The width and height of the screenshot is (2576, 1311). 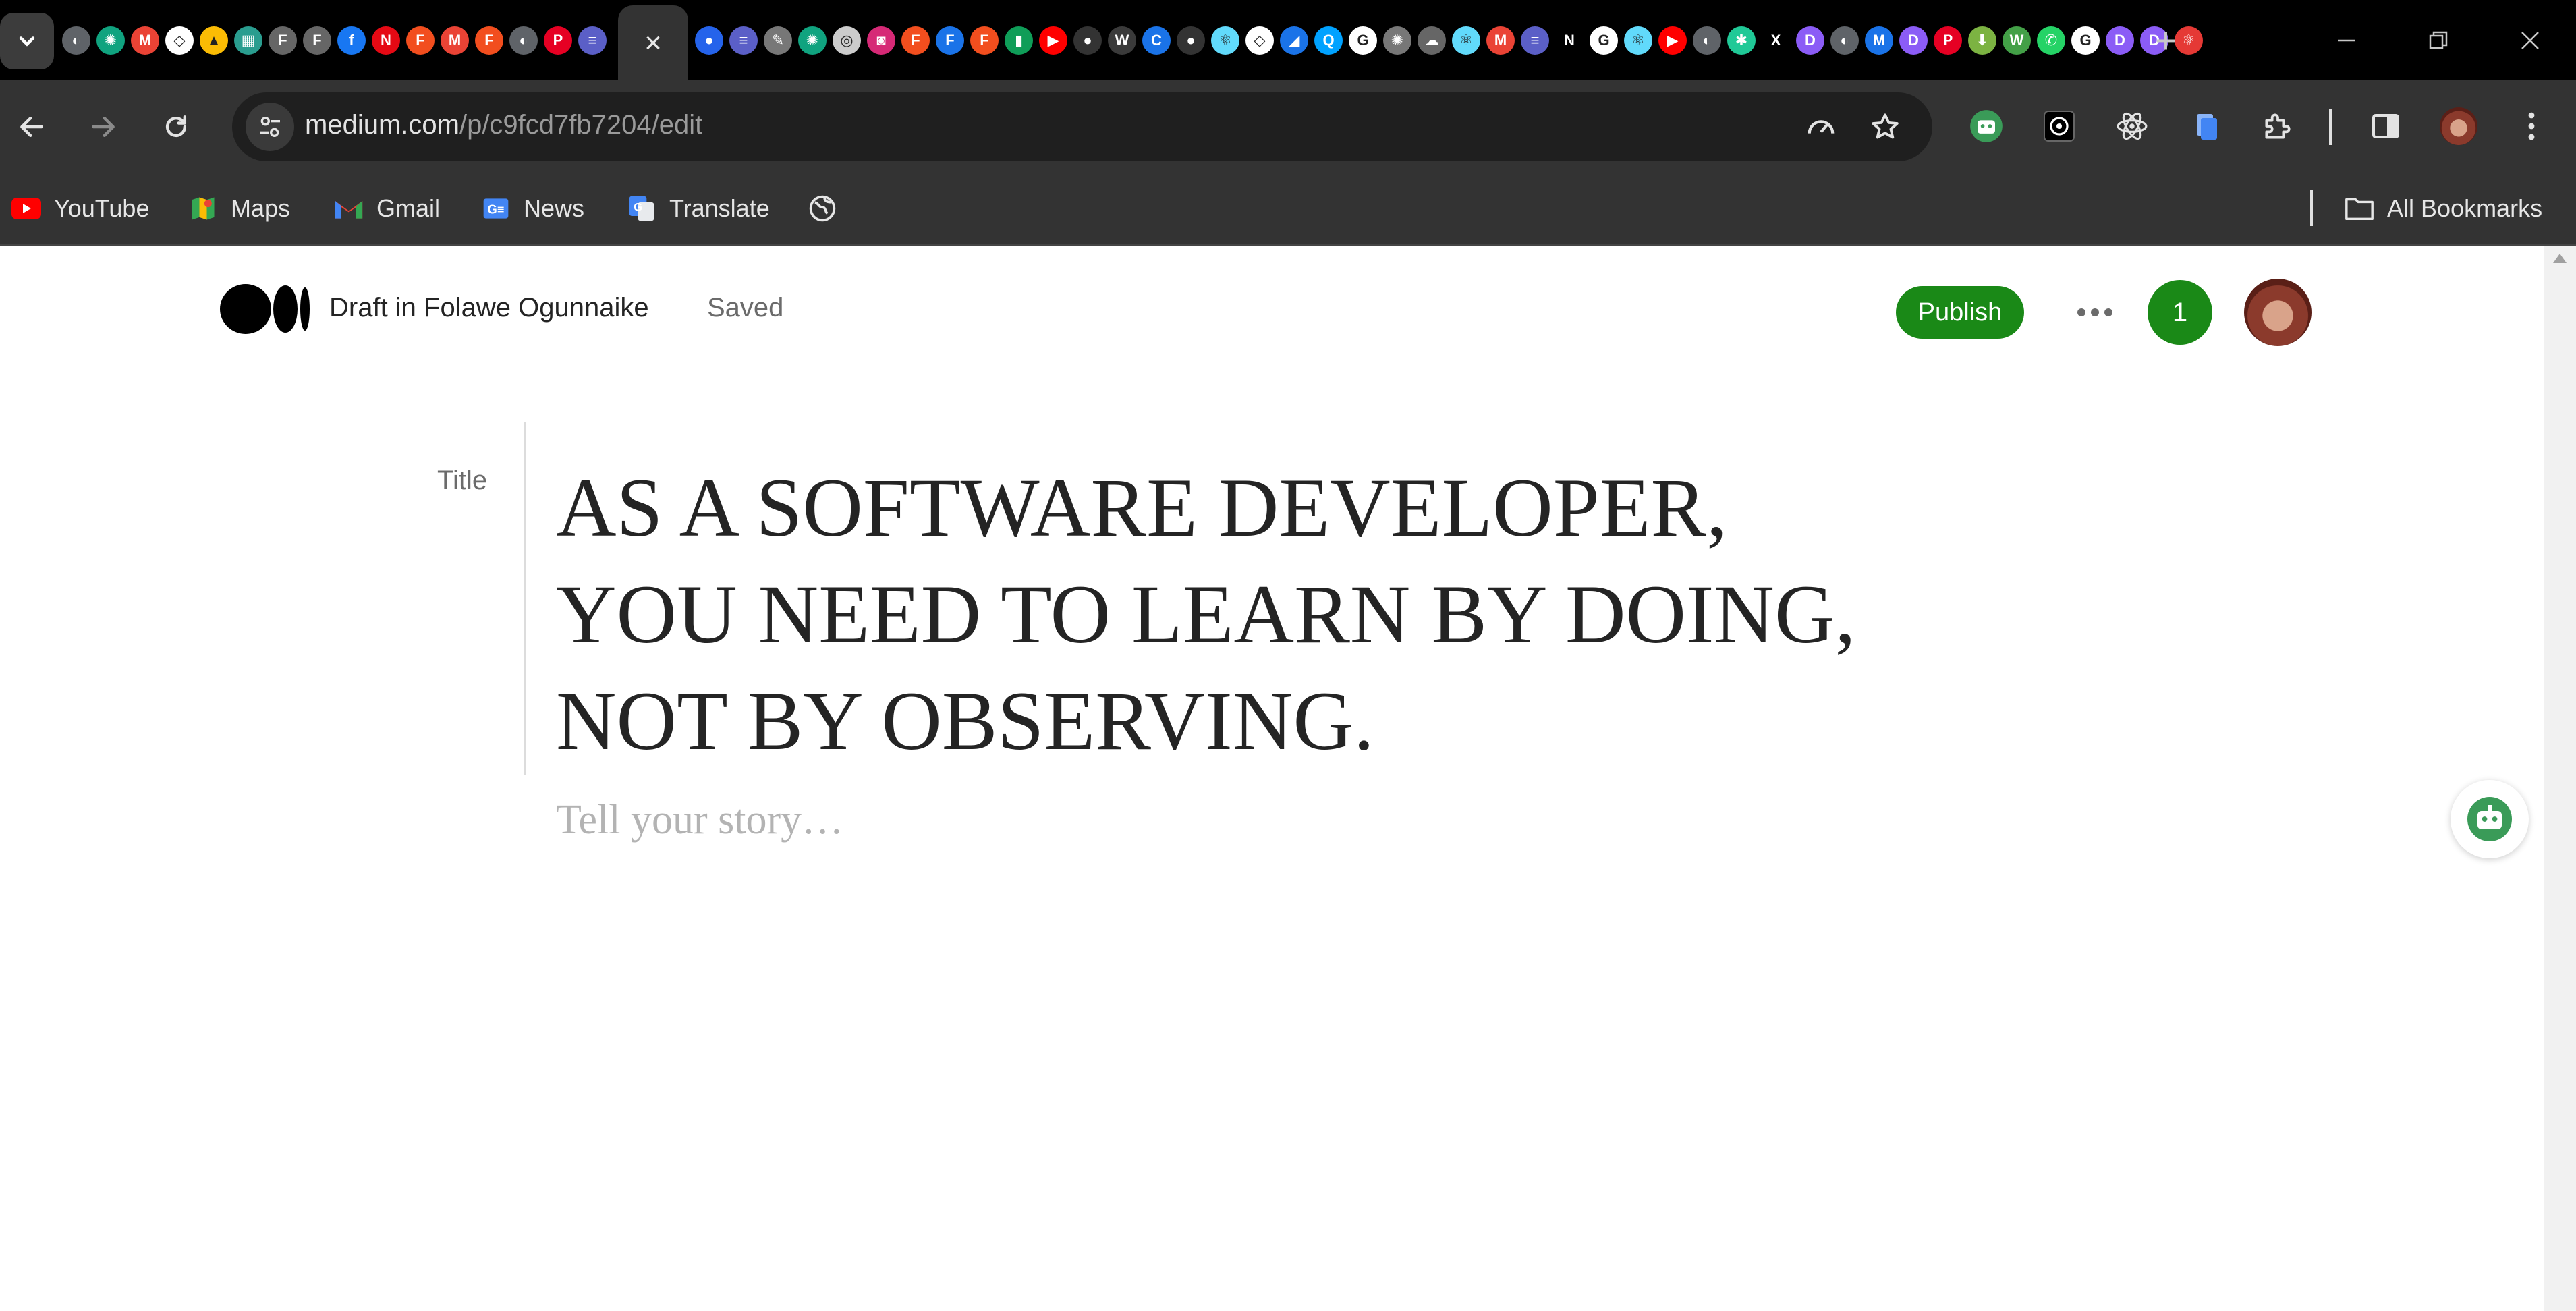 What do you see at coordinates (2278, 312) in the screenshot?
I see `user-avatar` at bounding box center [2278, 312].